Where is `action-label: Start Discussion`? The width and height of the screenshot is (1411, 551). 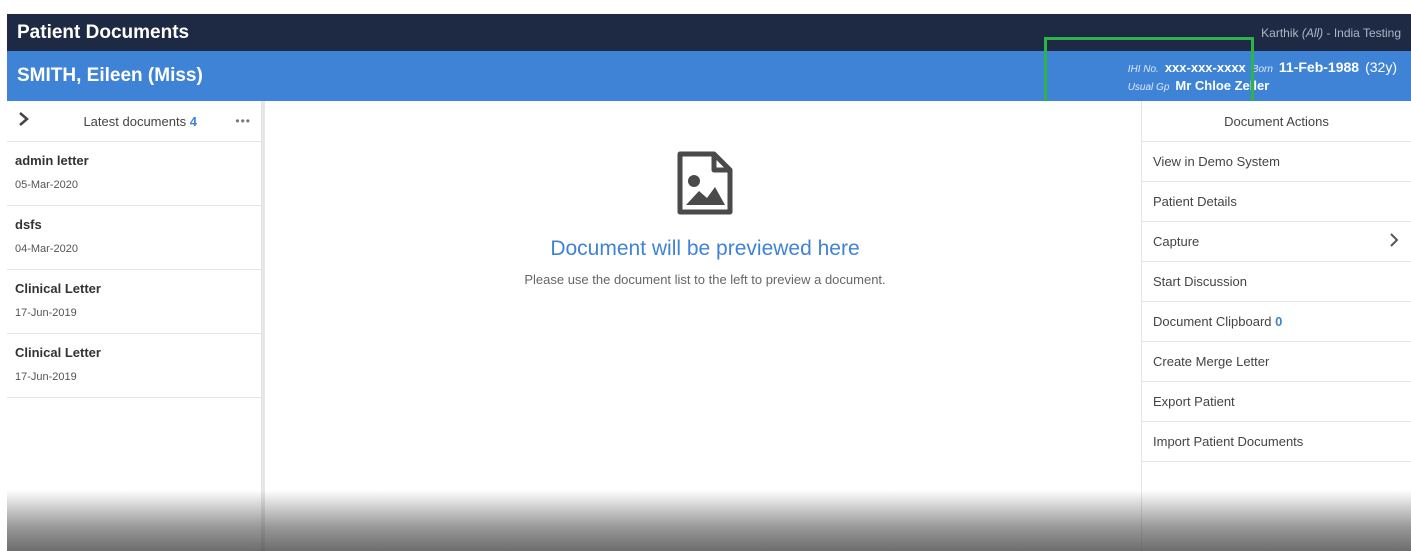
action-label: Start Discussion is located at coordinates (1200, 281).